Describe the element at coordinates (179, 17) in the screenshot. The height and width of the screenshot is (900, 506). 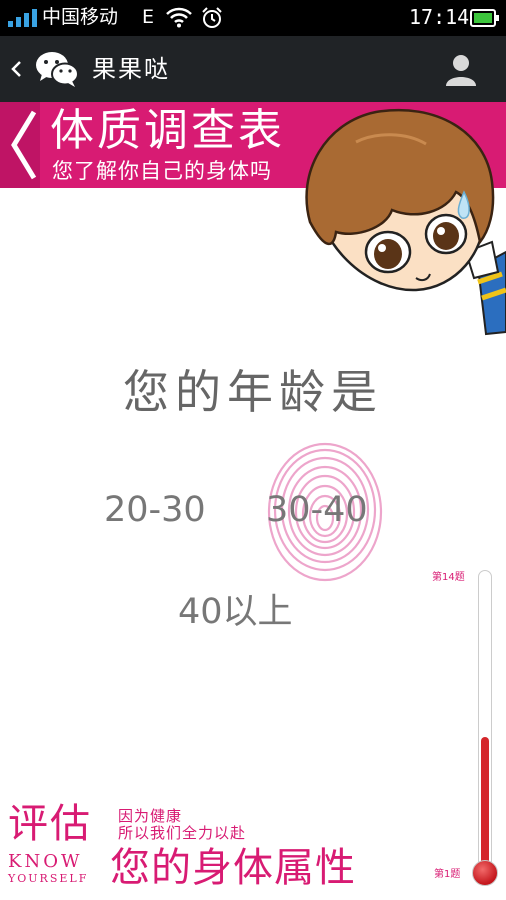
I see `wifi-icon` at that location.